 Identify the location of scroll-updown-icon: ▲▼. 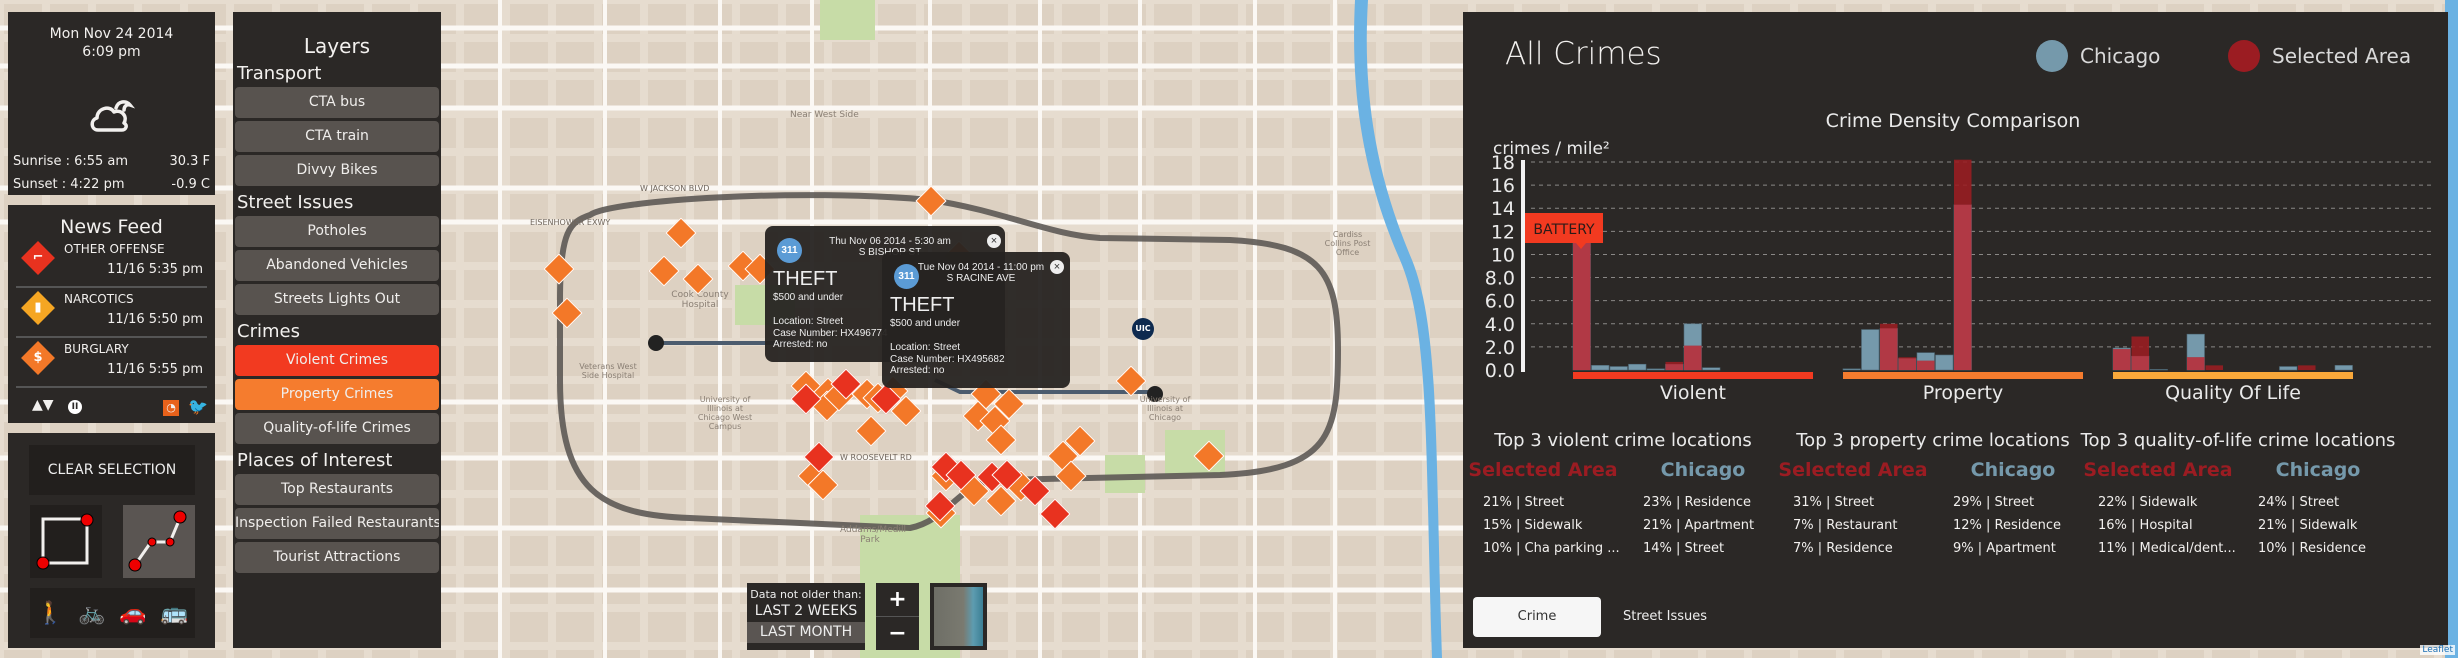
(43, 405).